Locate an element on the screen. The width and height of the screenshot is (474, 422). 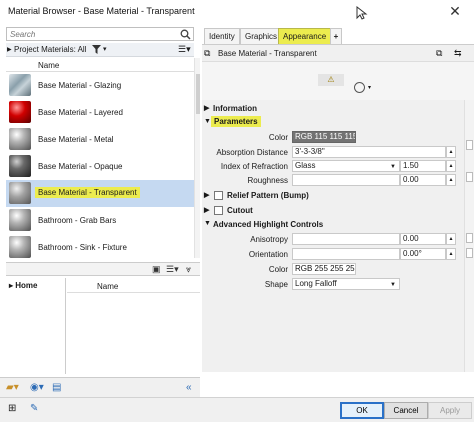
orientation-spinner: ▴ is located at coordinates (451, 254).